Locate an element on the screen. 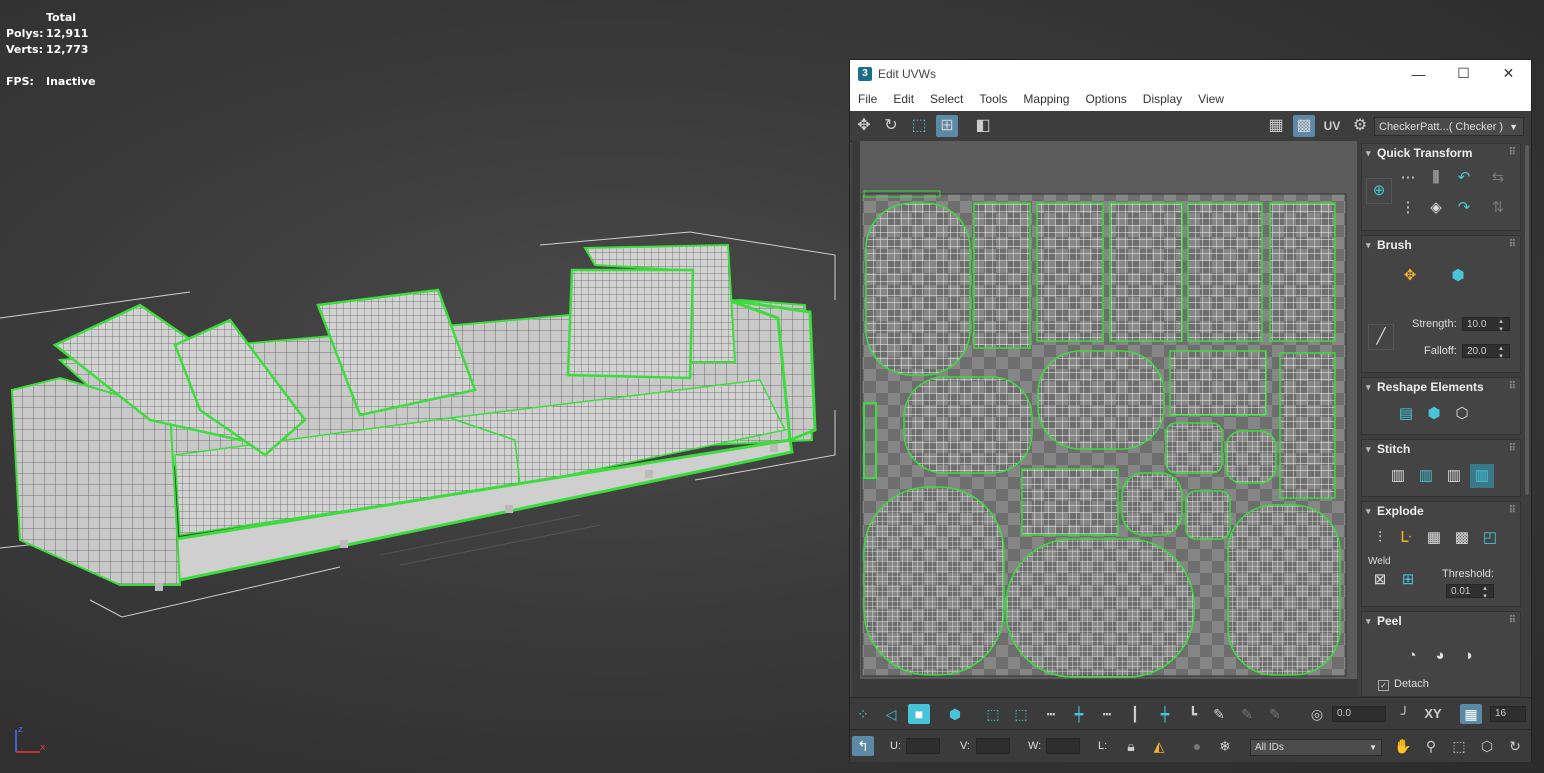 This screenshot has height=773, width=1544. rotate-plus-90-icon: ↷ is located at coordinates (1464, 208).